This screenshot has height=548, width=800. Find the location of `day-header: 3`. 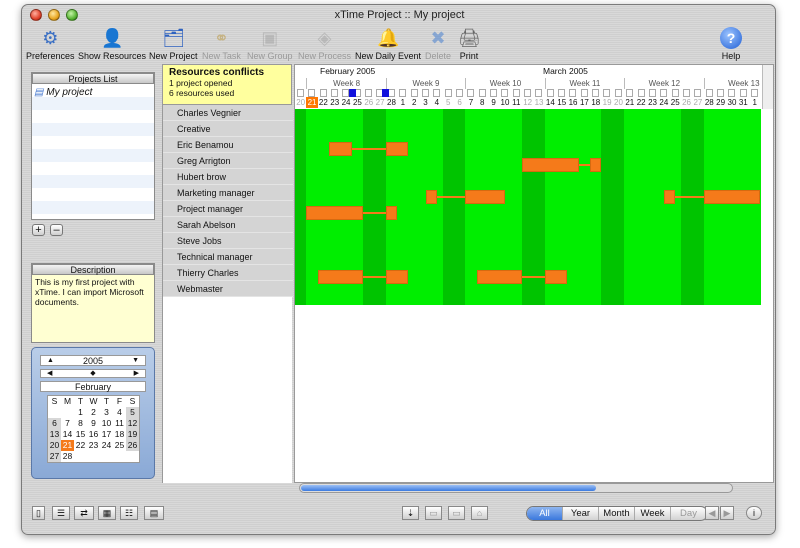

day-header: 3 is located at coordinates (425, 102).